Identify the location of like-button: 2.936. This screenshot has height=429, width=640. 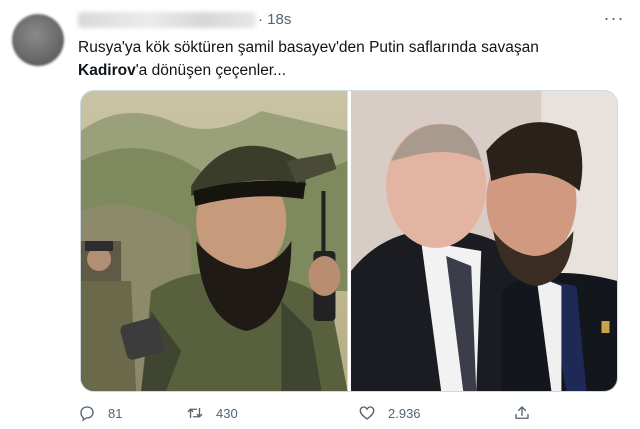
(389, 413).